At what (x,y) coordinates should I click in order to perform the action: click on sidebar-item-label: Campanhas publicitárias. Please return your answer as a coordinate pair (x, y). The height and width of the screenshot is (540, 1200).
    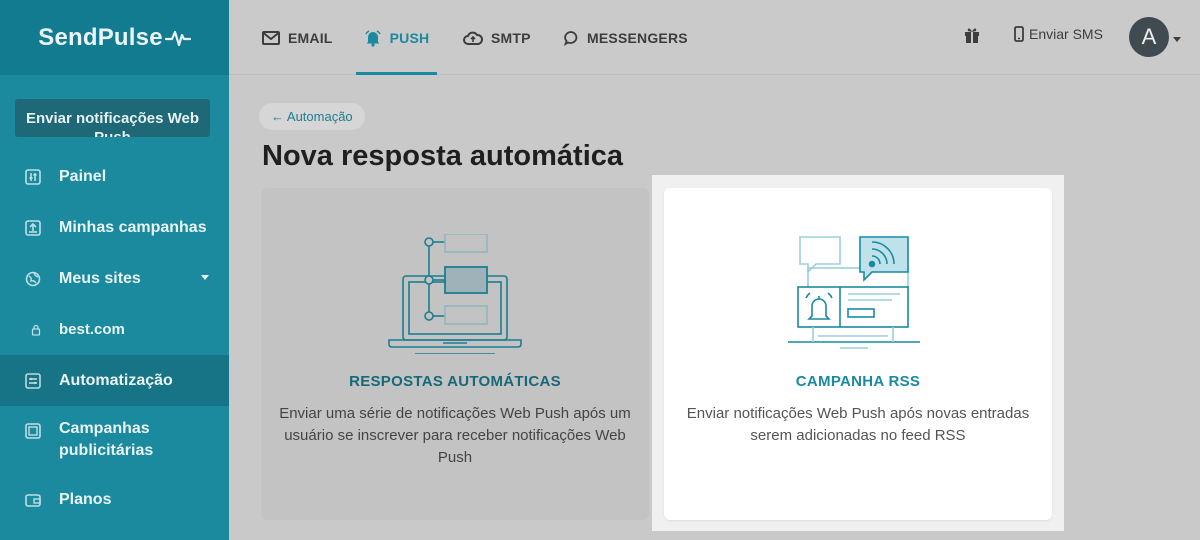
    Looking at the image, I should click on (106, 439).